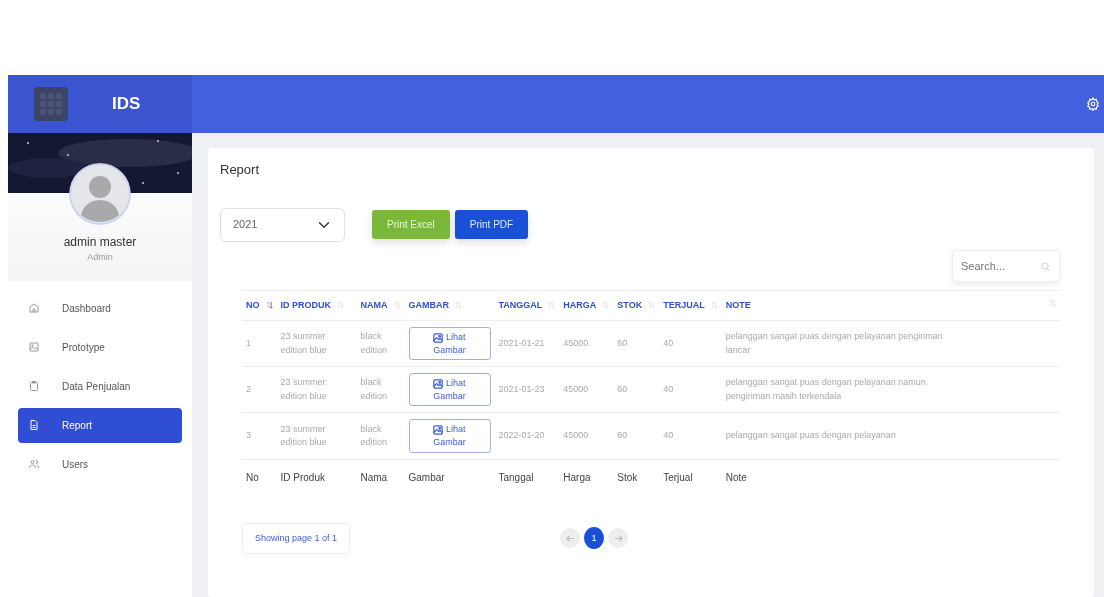  Describe the element at coordinates (100, 308) in the screenshot. I see `sidebar-item: Dashboard` at that location.